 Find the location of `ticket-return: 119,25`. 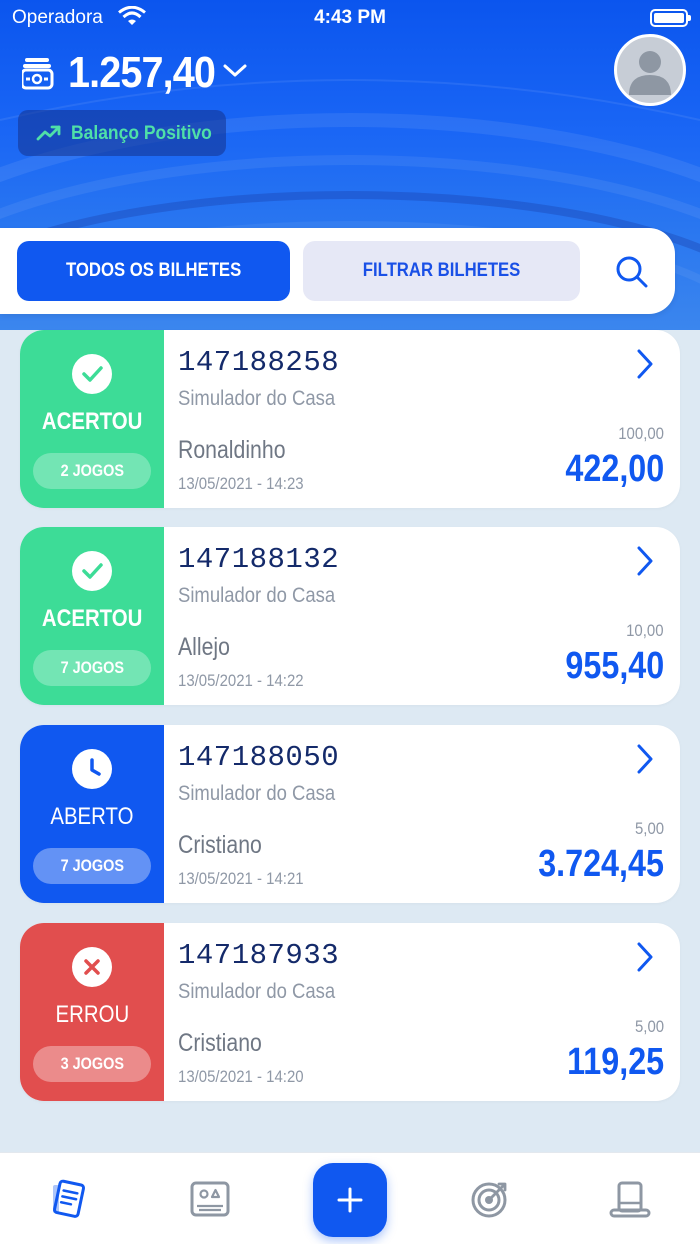

ticket-return: 119,25 is located at coordinates (615, 1062).